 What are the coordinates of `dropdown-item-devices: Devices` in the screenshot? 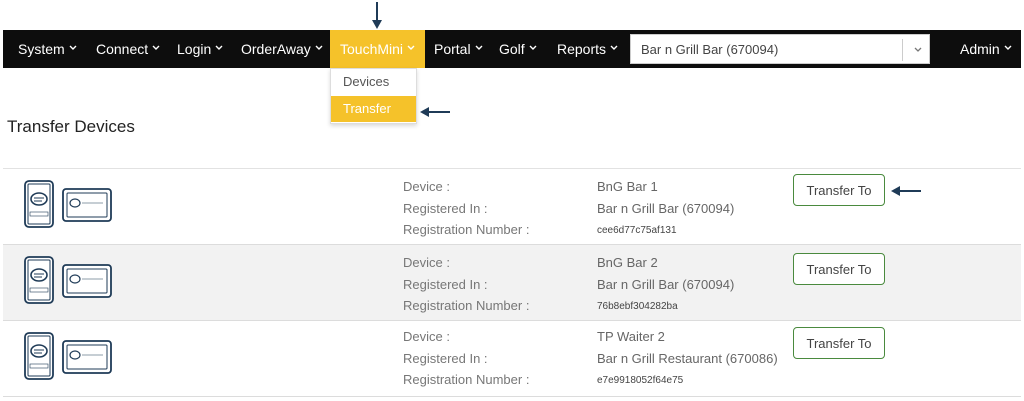 It's located at (373, 82).